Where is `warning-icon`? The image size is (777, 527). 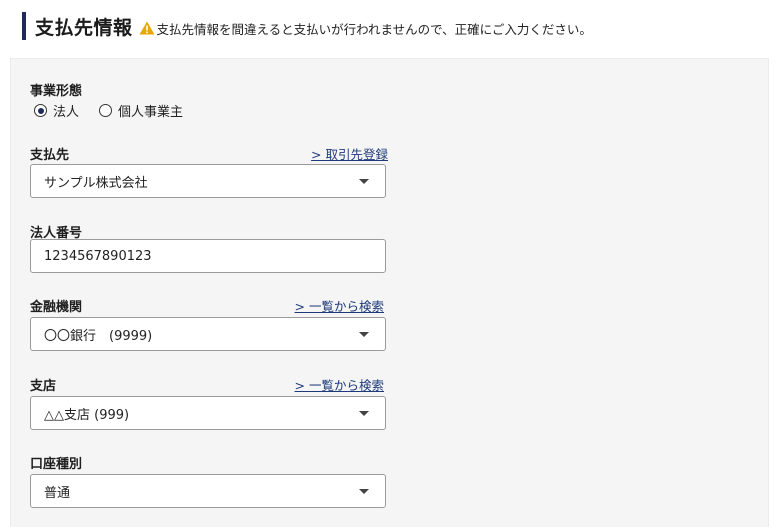
warning-icon is located at coordinates (147, 28).